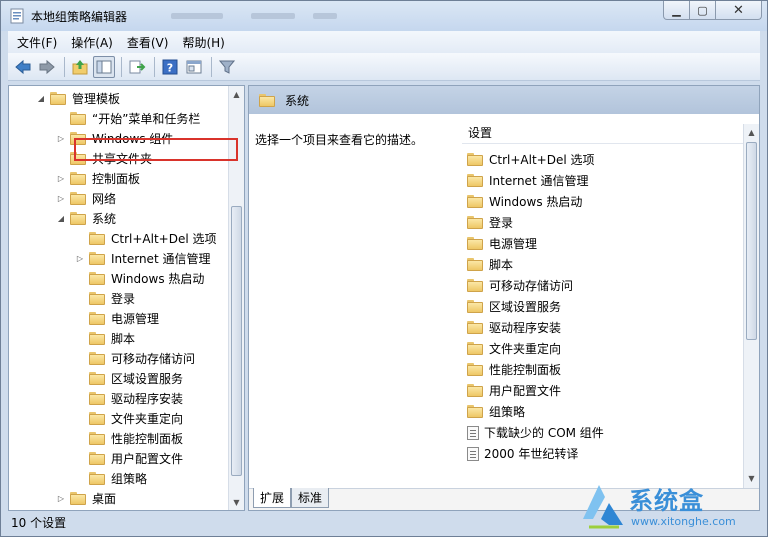  What do you see at coordinates (104, 218) in the screenshot?
I see `tree-item-label: 系统` at bounding box center [104, 218].